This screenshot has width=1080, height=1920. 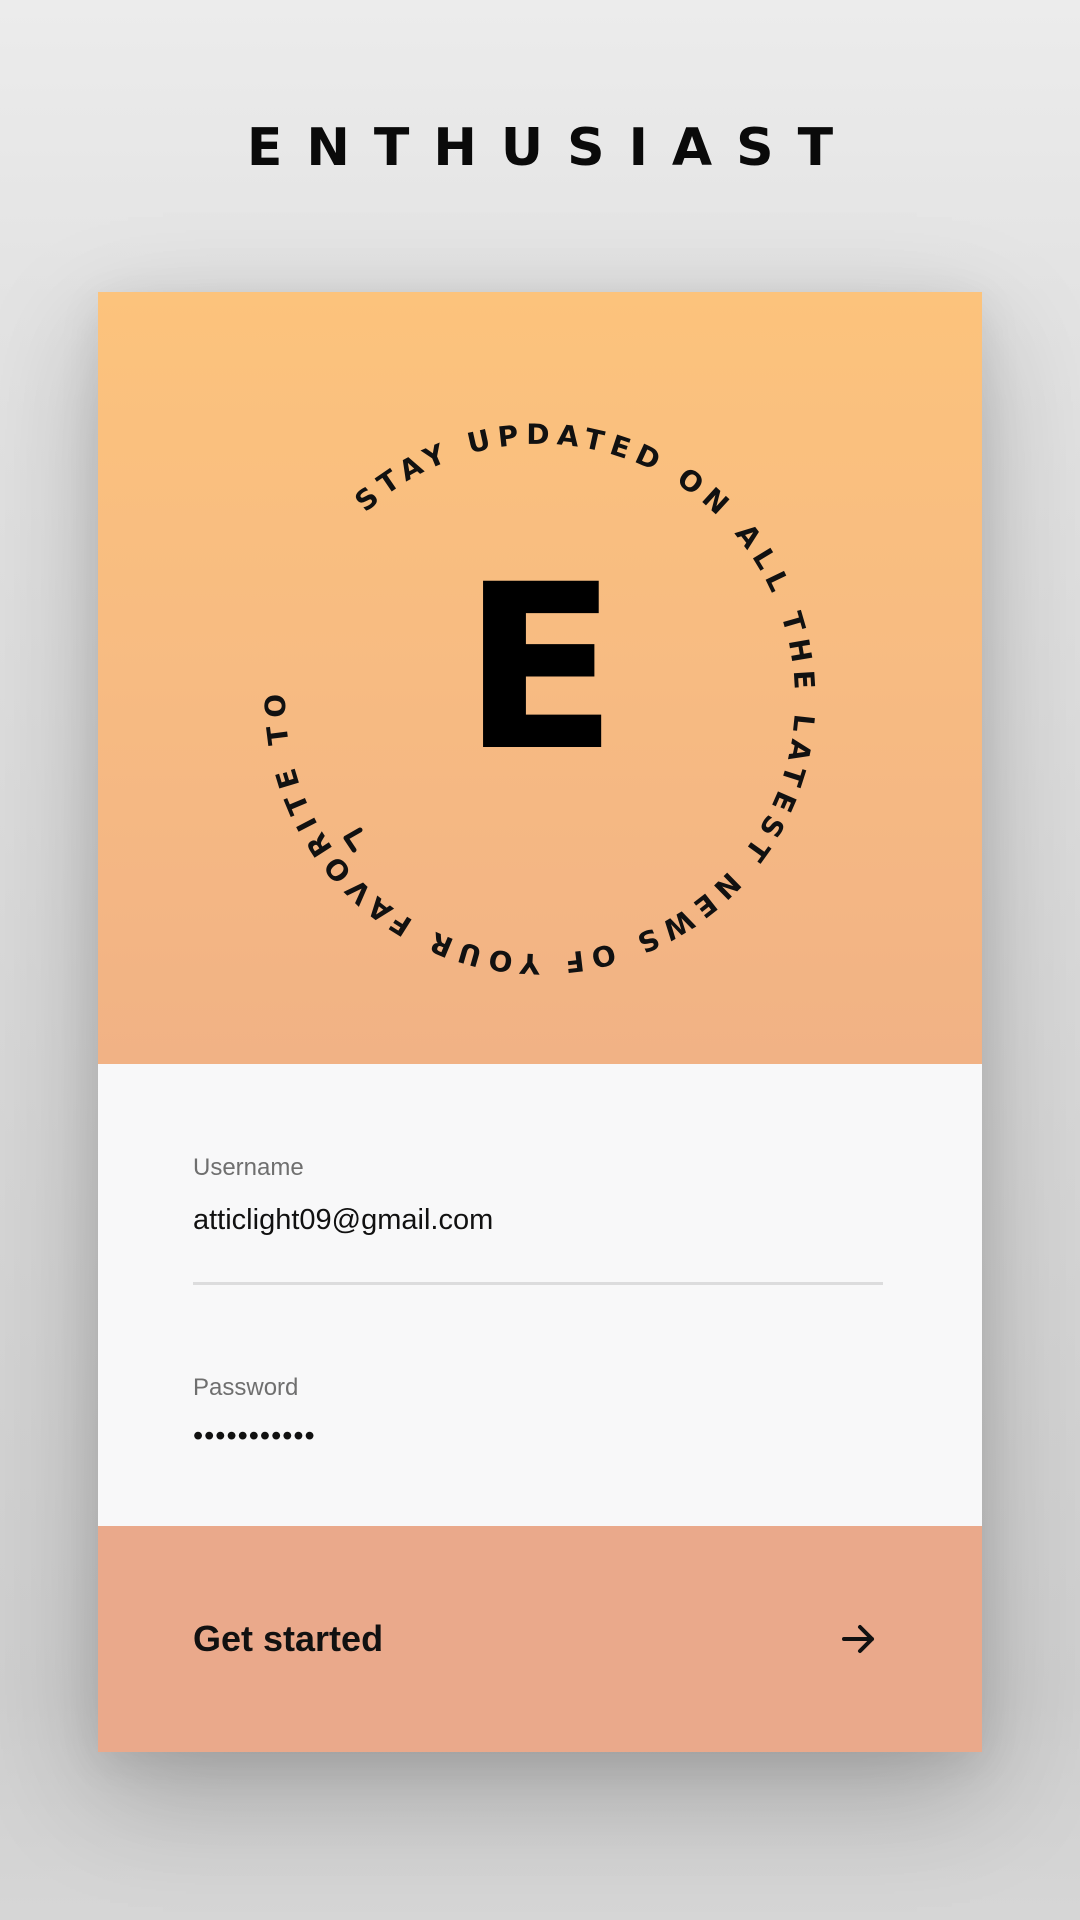 What do you see at coordinates (248, 1167) in the screenshot?
I see `username-label: Username` at bounding box center [248, 1167].